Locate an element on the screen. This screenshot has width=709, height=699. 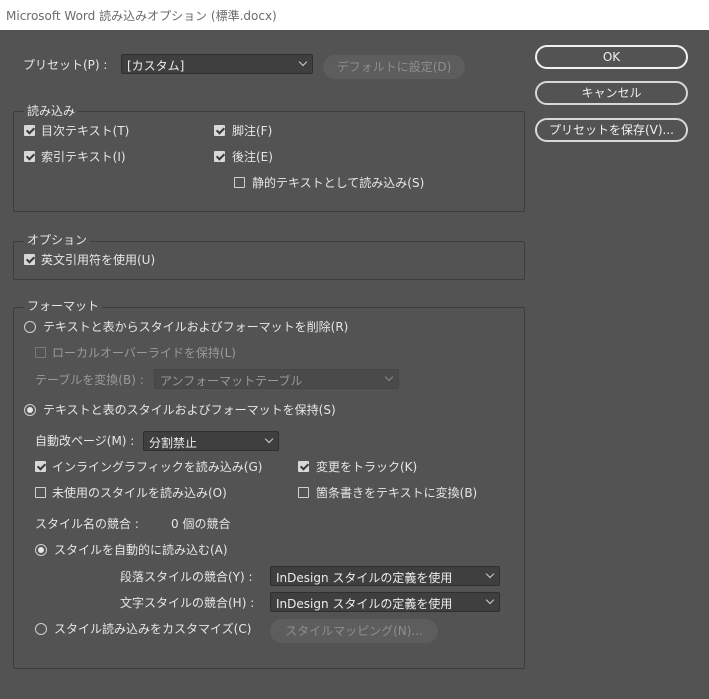
toc-text-label: 目次テキスト(T) is located at coordinates (85, 131).